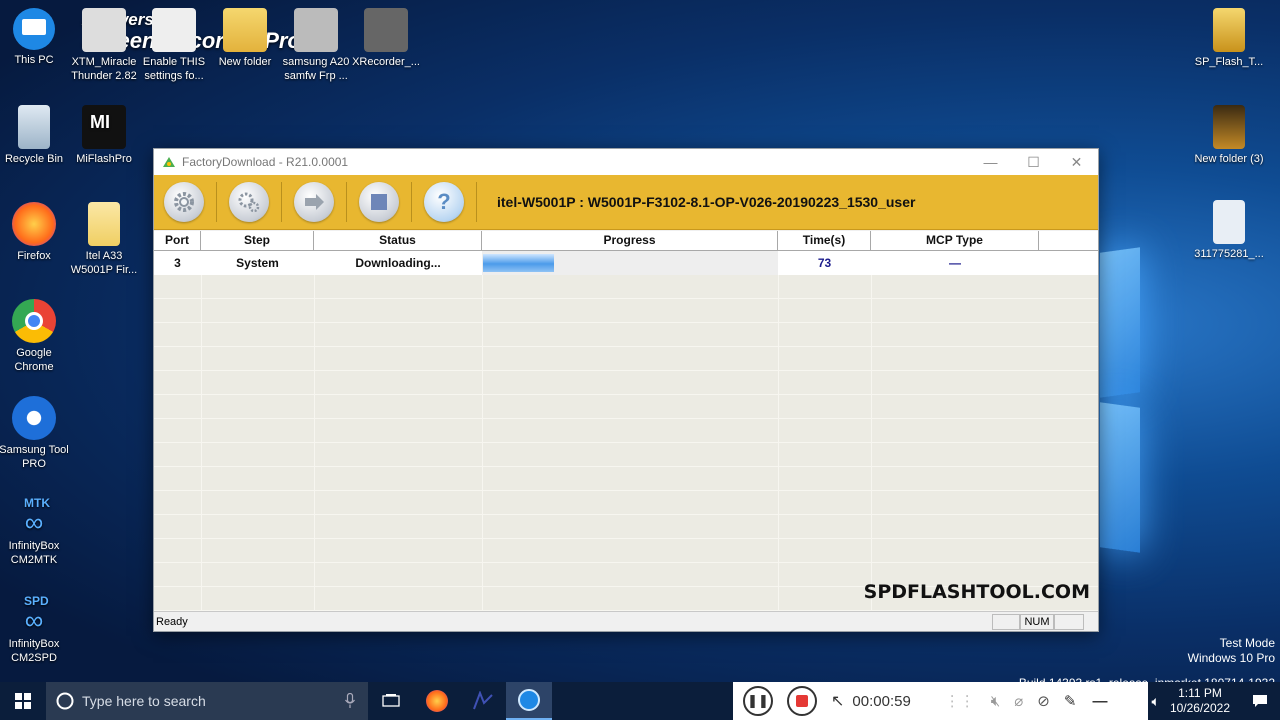 The width and height of the screenshot is (1280, 720). I want to click on task-view-button, so click(391, 701).